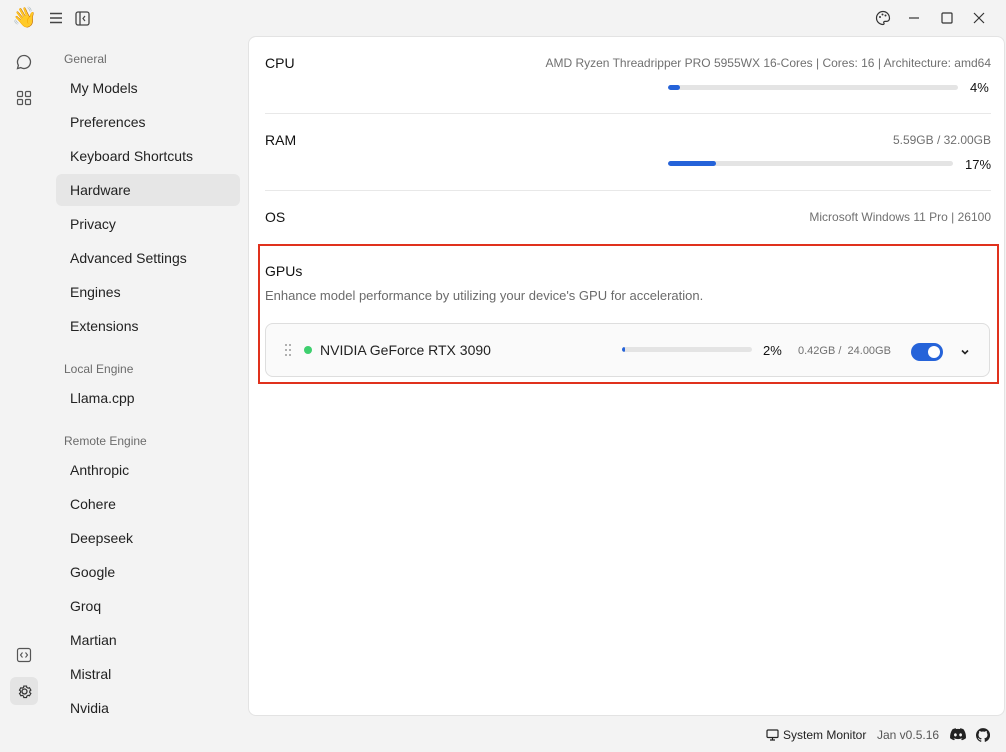  Describe the element at coordinates (934, 352) in the screenshot. I see `toggle-knob` at that location.